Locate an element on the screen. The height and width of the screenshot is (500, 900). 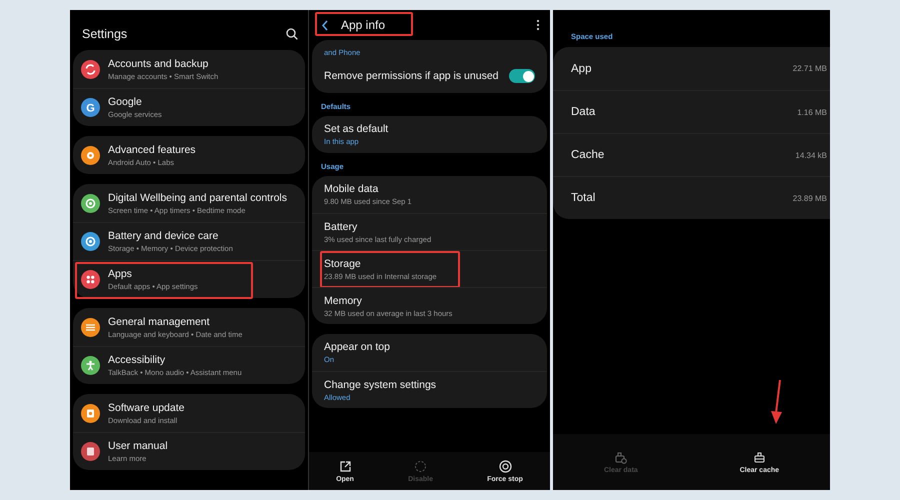
item-title: Digital Wellbeing and parental controls is located at coordinates (197, 198).